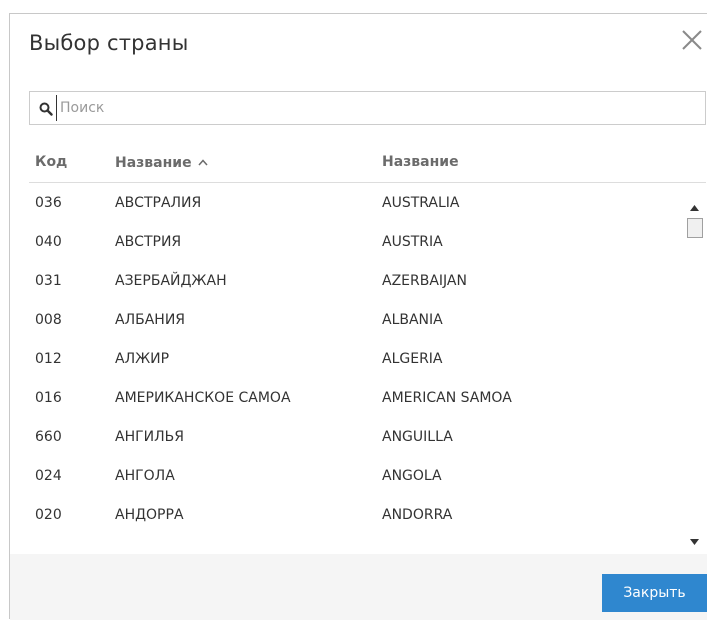  I want to click on column-header-code: Код, so click(51, 162).